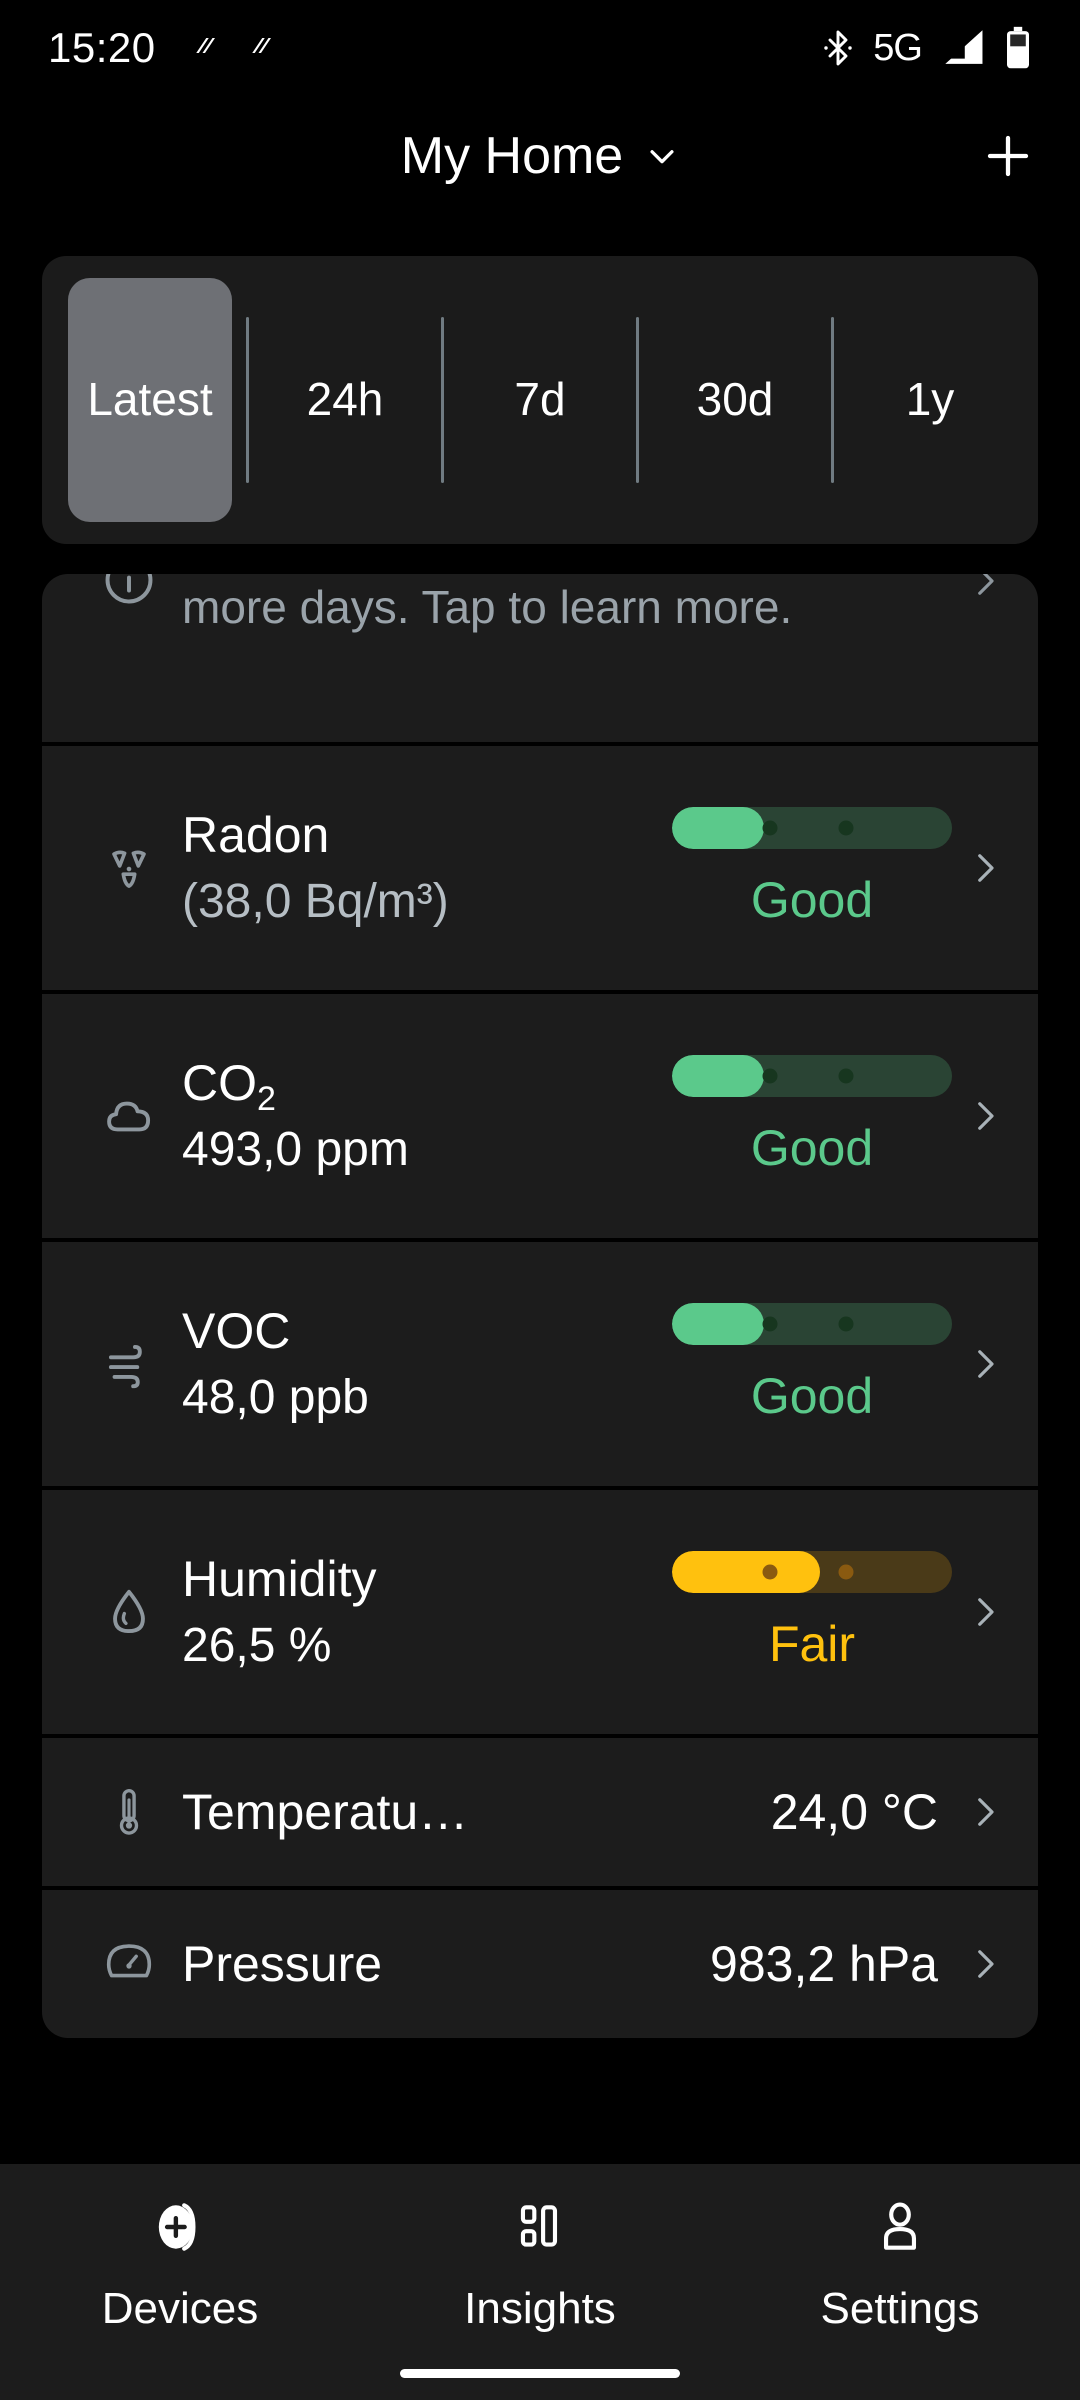 The image size is (1080, 2400). I want to click on sensor-gauge-co2: Good, so click(812, 1116).